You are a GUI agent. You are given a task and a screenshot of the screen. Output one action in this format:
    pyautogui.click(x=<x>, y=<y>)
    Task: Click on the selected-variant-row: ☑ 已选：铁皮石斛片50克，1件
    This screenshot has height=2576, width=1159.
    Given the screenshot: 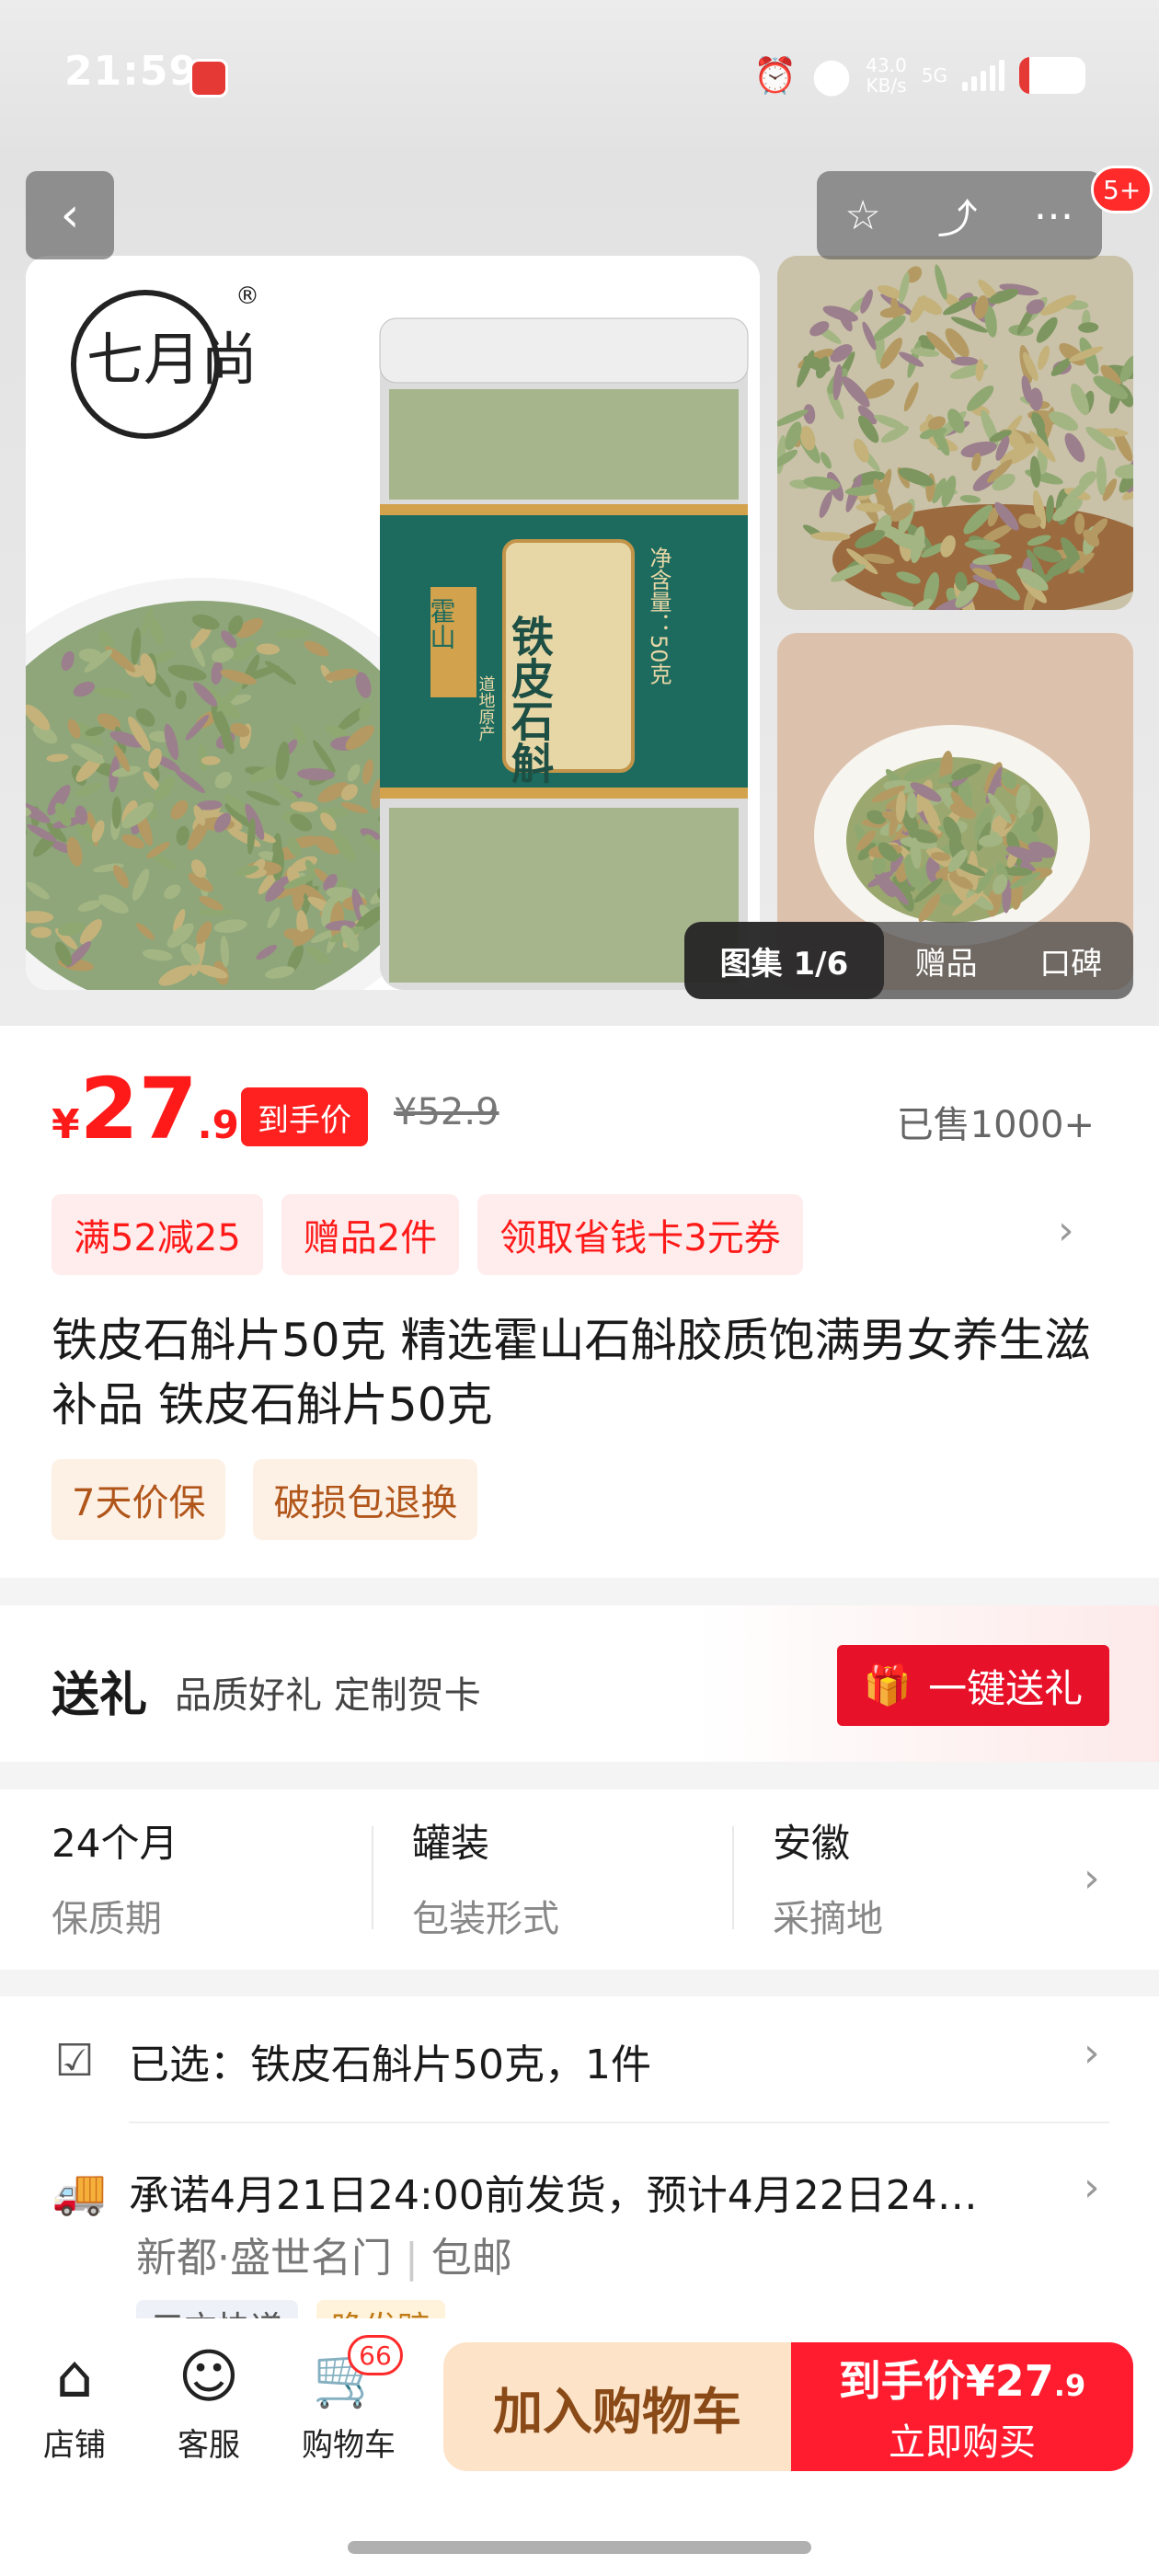 What is the action you would take?
    pyautogui.click(x=351, y=2060)
    